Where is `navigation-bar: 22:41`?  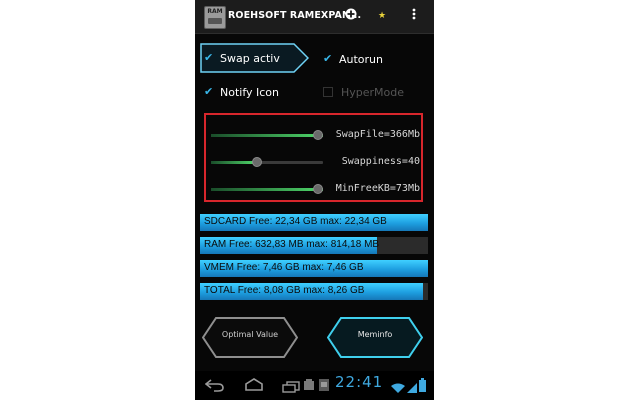 navigation-bar: 22:41 is located at coordinates (314, 385).